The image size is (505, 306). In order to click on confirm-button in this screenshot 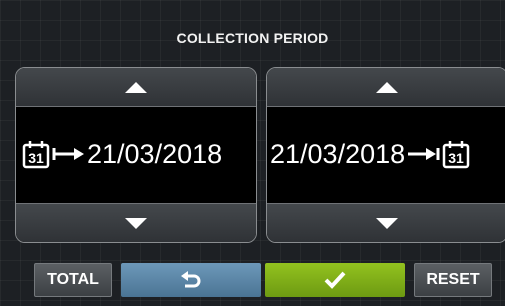, I will do `click(335, 280)`.